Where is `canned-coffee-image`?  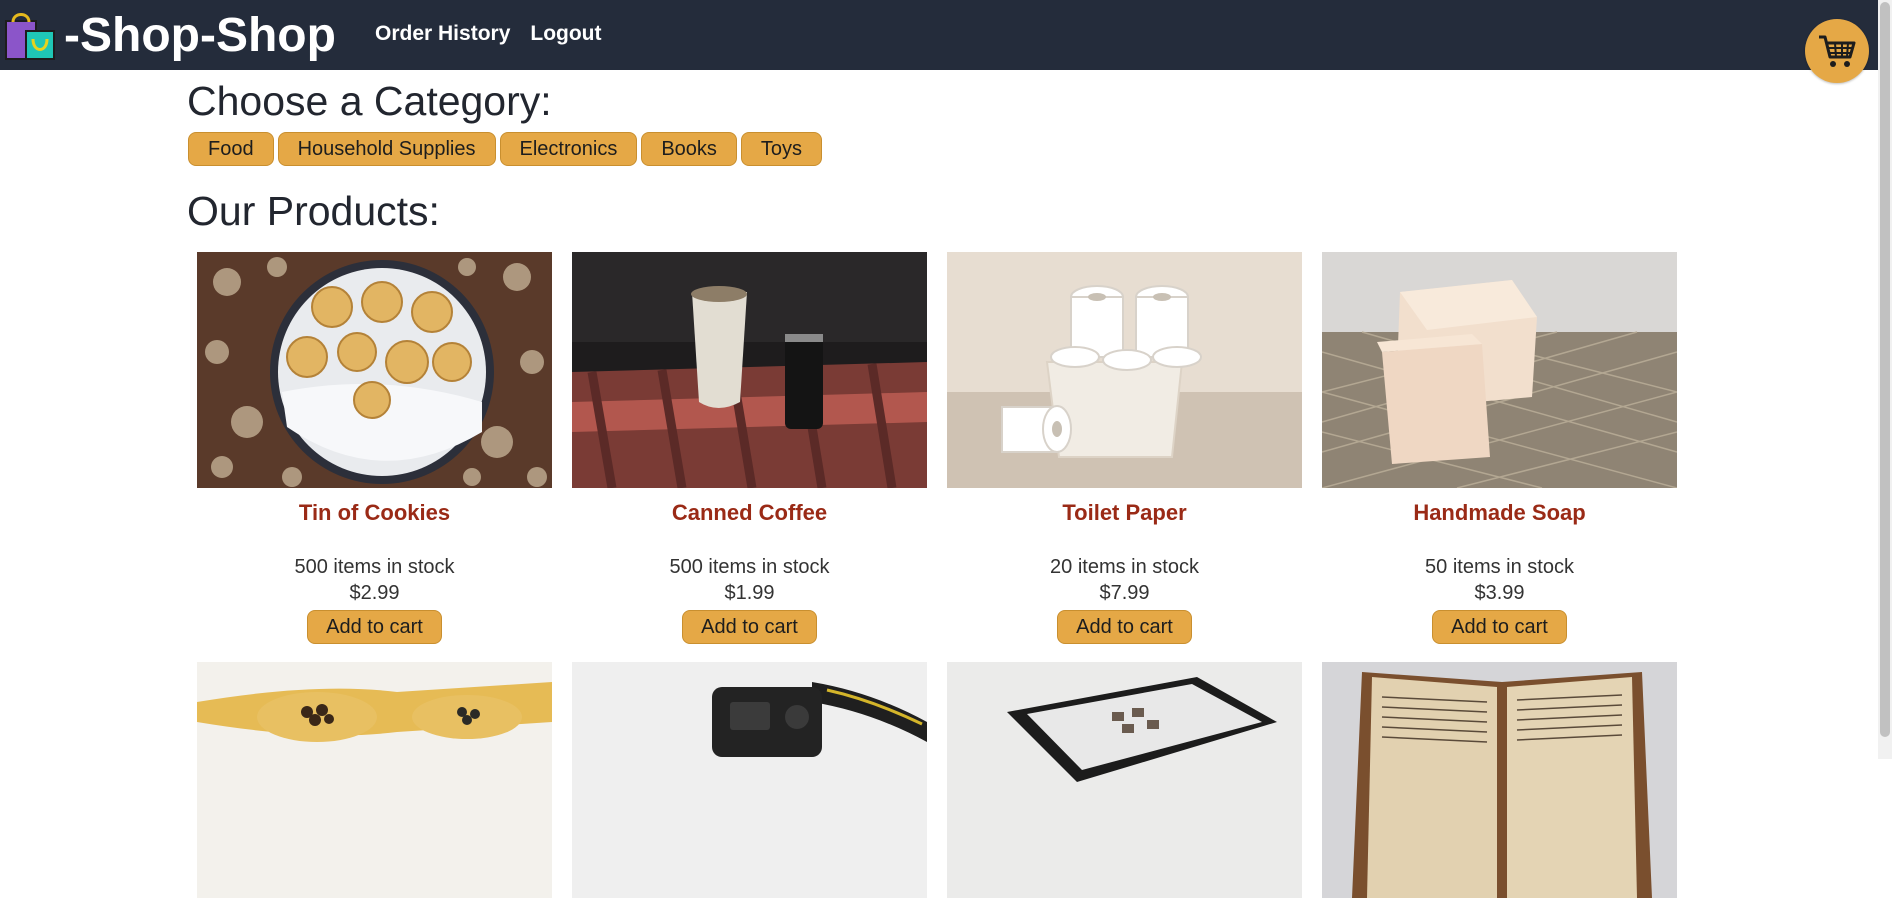 canned-coffee-image is located at coordinates (749, 370).